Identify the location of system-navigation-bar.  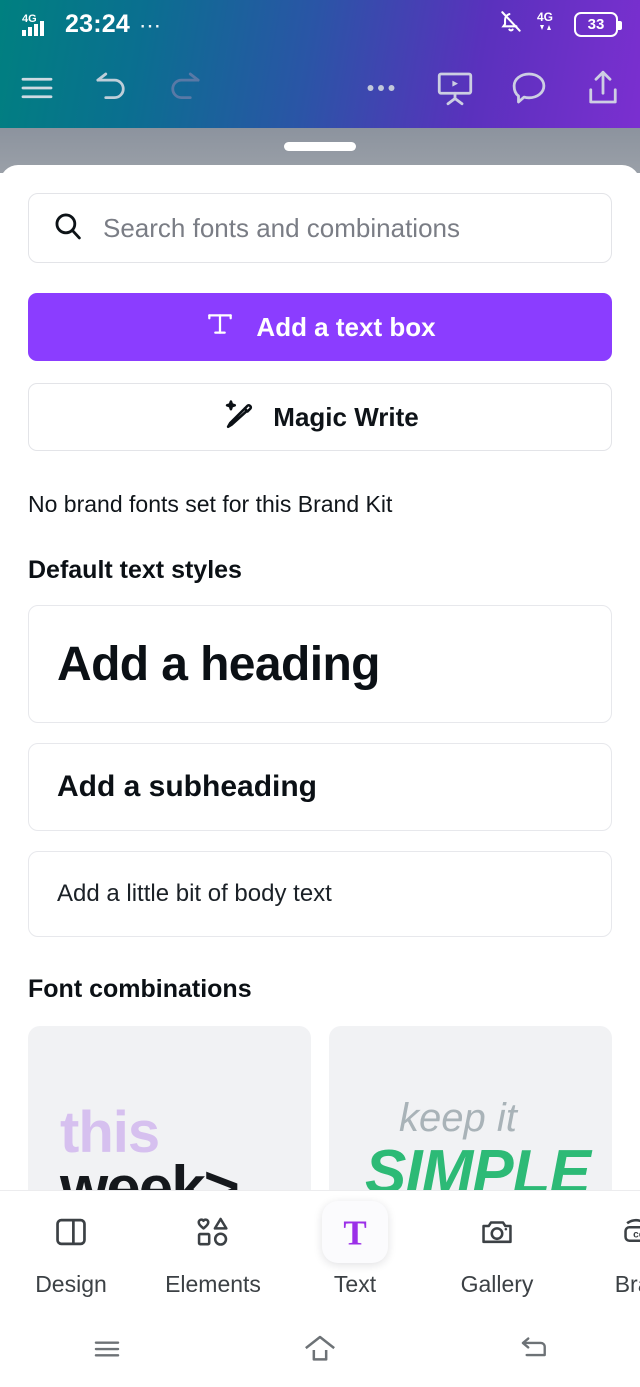
(320, 1348).